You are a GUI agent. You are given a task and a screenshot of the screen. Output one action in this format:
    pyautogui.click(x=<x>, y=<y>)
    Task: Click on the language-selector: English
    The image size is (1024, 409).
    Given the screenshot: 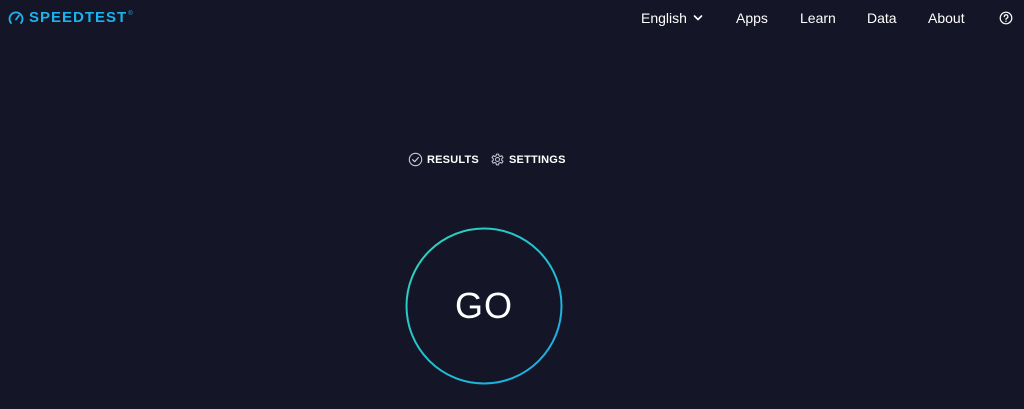 What is the action you would take?
    pyautogui.click(x=672, y=18)
    